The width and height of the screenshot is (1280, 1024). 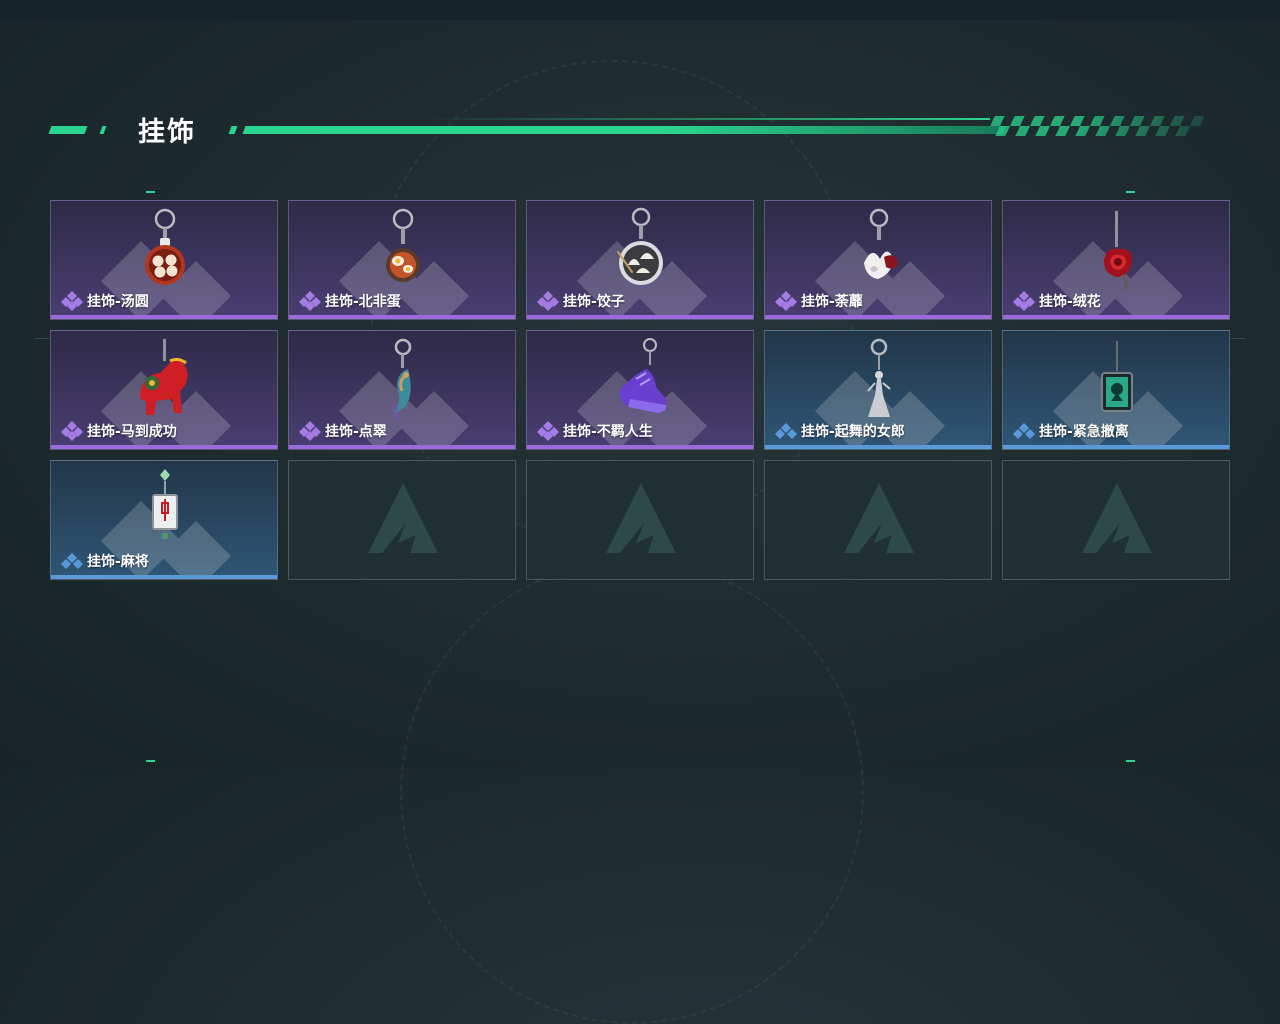 I want to click on shakshuka-charm-icon, so click(x=403, y=245).